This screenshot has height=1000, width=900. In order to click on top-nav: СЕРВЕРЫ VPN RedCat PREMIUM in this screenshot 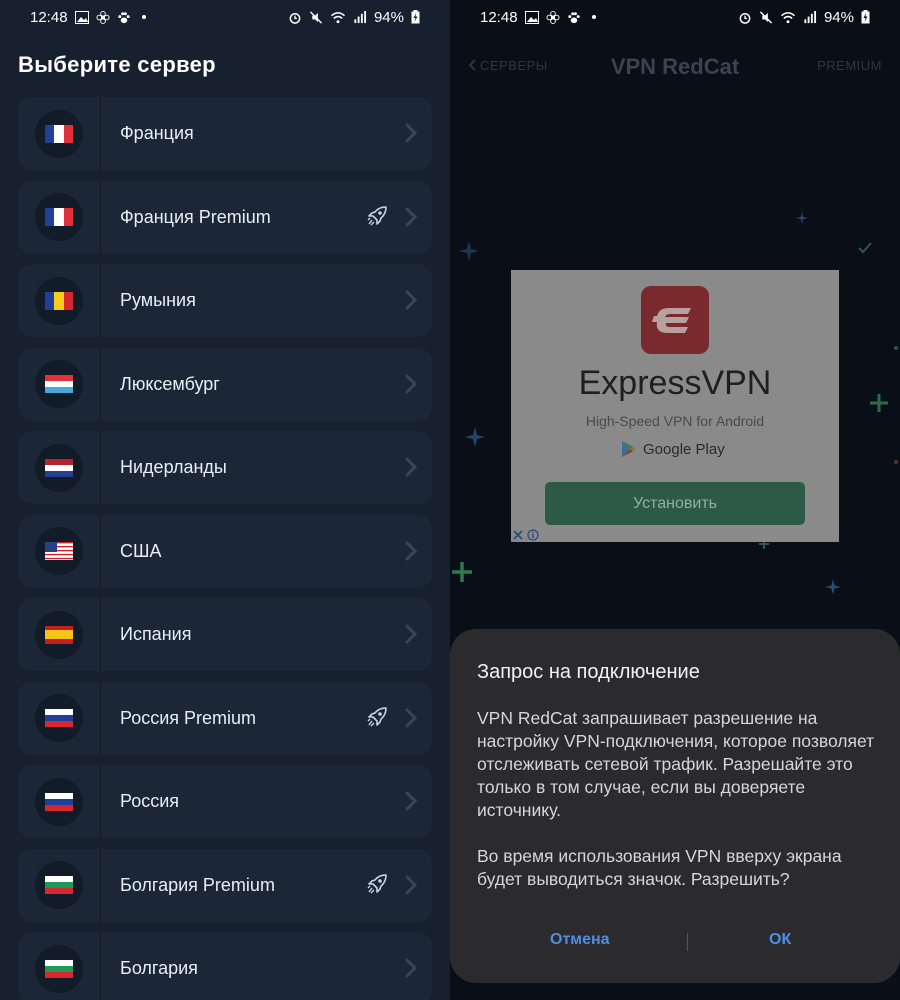, I will do `click(675, 67)`.